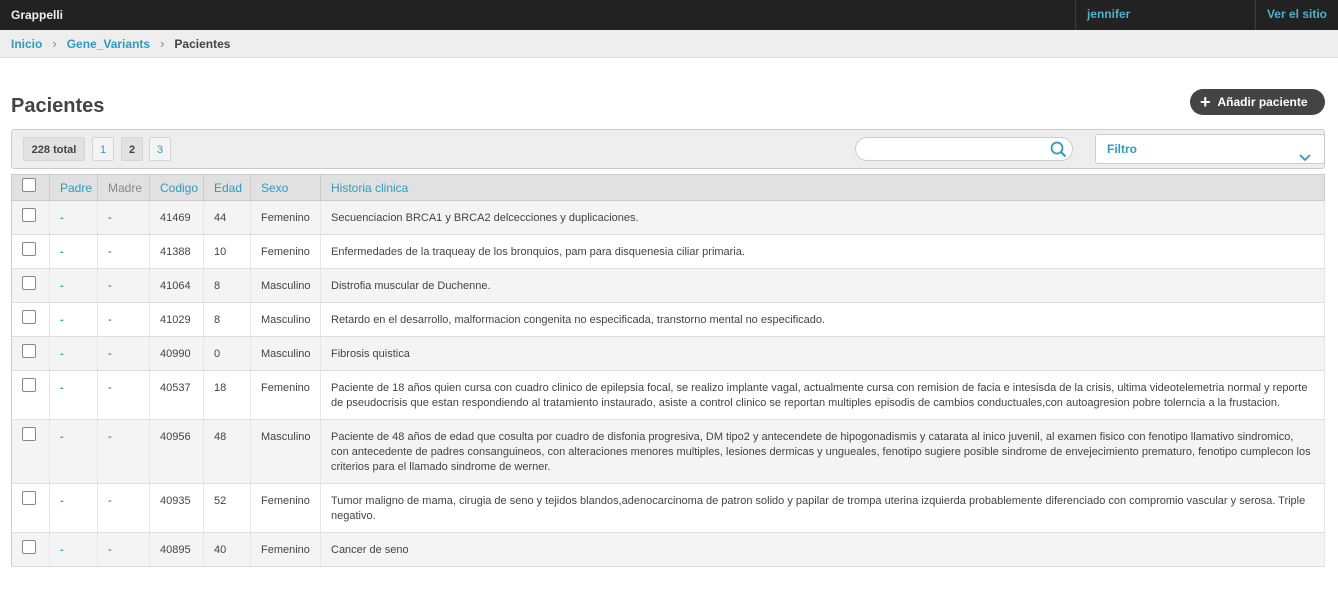 This screenshot has width=1338, height=589. What do you see at coordinates (54, 149) in the screenshot?
I see `result-count: 228 total` at bounding box center [54, 149].